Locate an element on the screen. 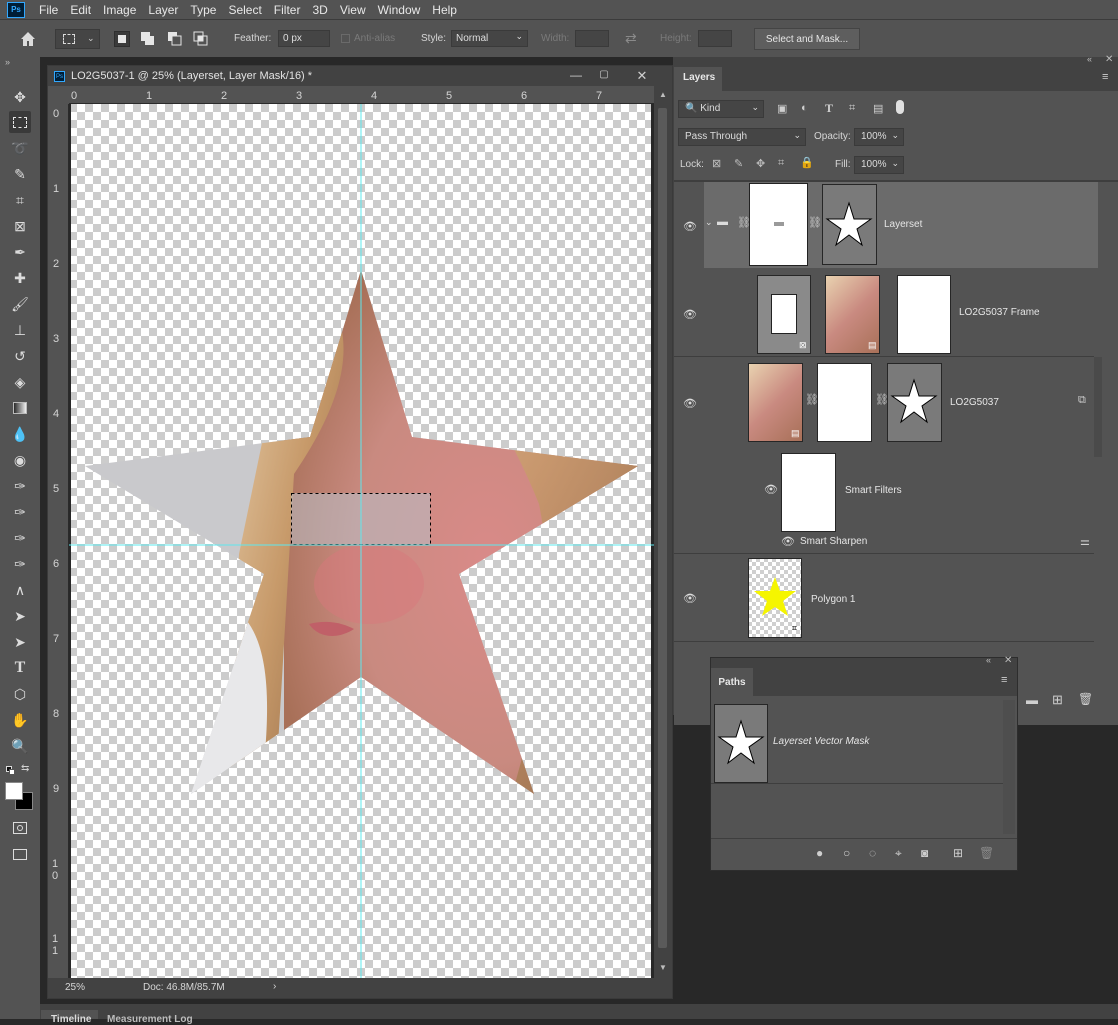 Image resolution: width=1118 pixels, height=1025 pixels. layer-mask-thumbnail is located at coordinates (778, 224).